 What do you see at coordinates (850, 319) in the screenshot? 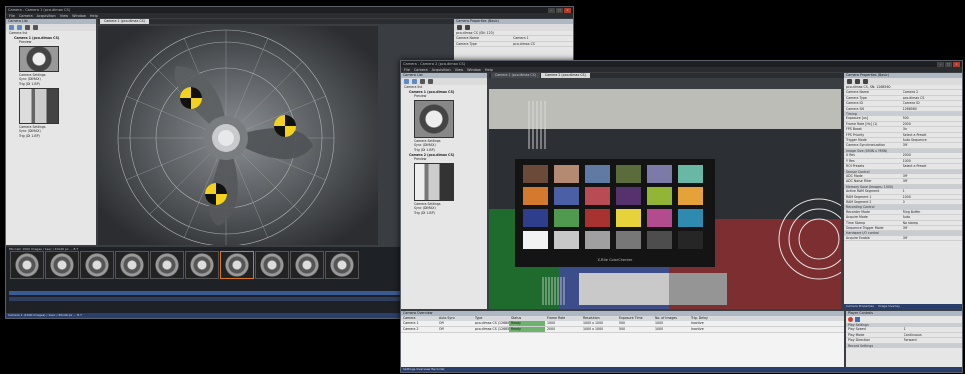
I see `record-button` at bounding box center [850, 319].